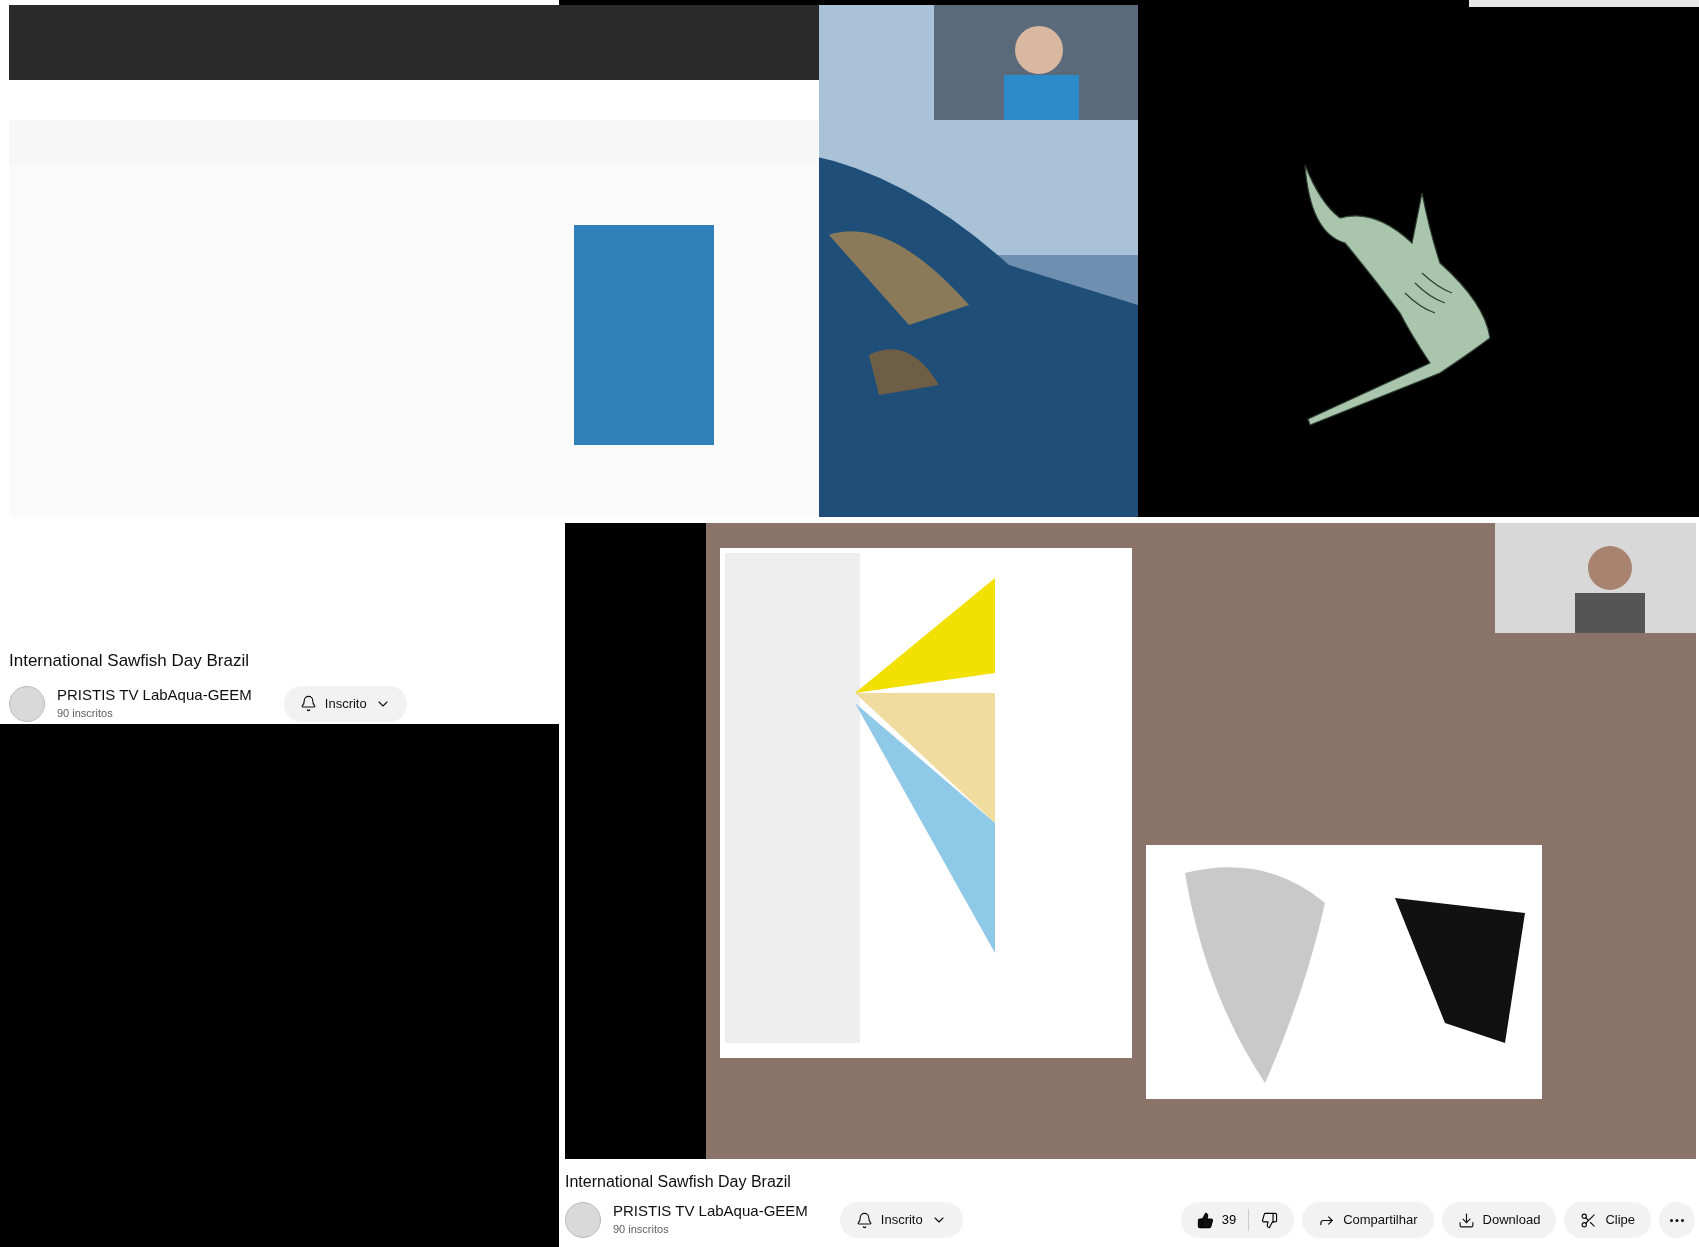 Image resolution: width=1699 pixels, height=1247 pixels. Describe the element at coordinates (1677, 1220) in the screenshot. I see `more-icon` at that location.